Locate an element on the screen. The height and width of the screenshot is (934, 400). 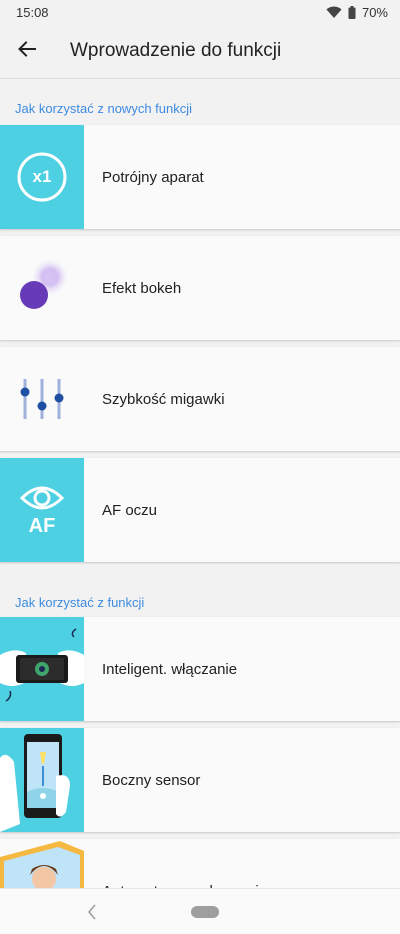
list-item-side-sensor: Boczny sensor is located at coordinates (200, 780).